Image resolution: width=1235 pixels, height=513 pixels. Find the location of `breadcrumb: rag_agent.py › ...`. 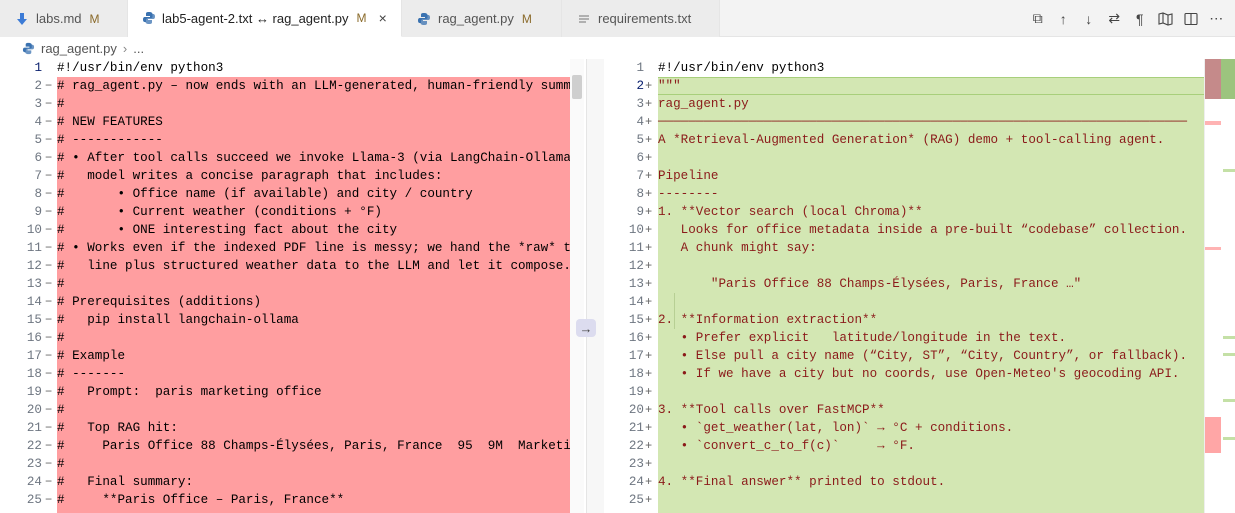

breadcrumb: rag_agent.py › ... is located at coordinates (617, 48).